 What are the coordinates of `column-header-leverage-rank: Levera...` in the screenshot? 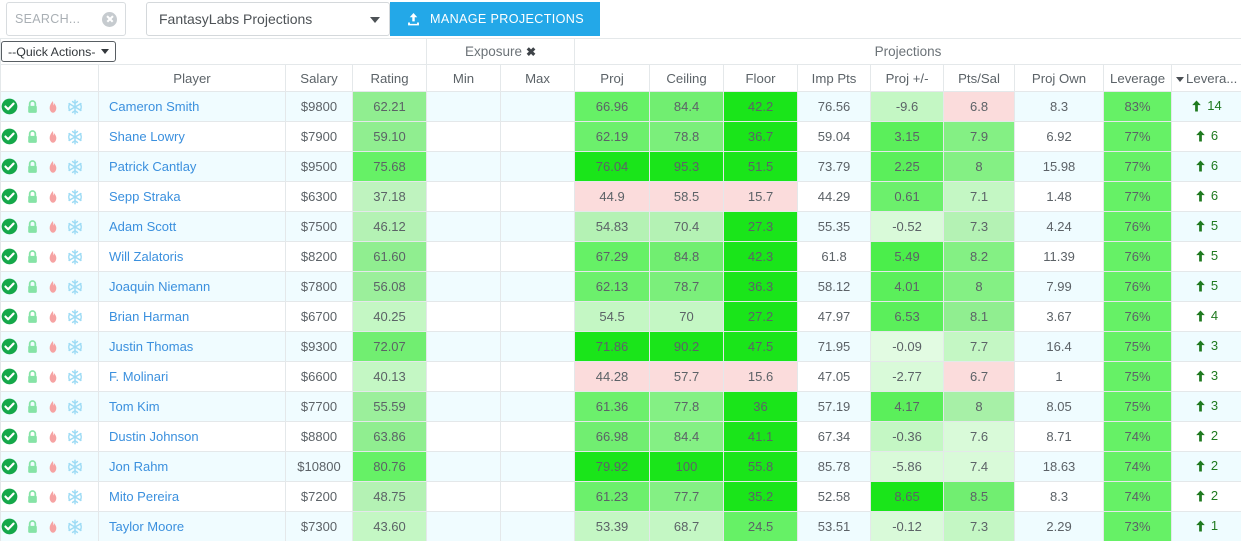 It's located at (1206, 78).